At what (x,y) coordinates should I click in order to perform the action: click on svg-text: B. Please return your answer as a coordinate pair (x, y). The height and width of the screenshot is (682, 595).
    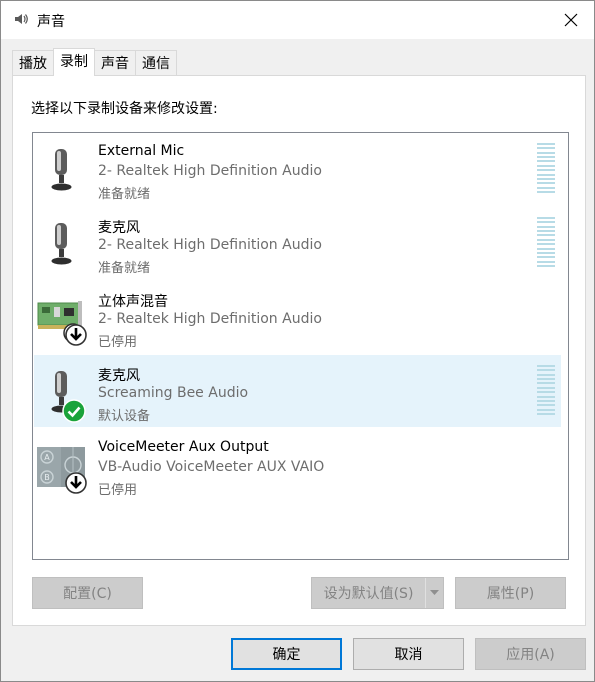
    Looking at the image, I should click on (47, 477).